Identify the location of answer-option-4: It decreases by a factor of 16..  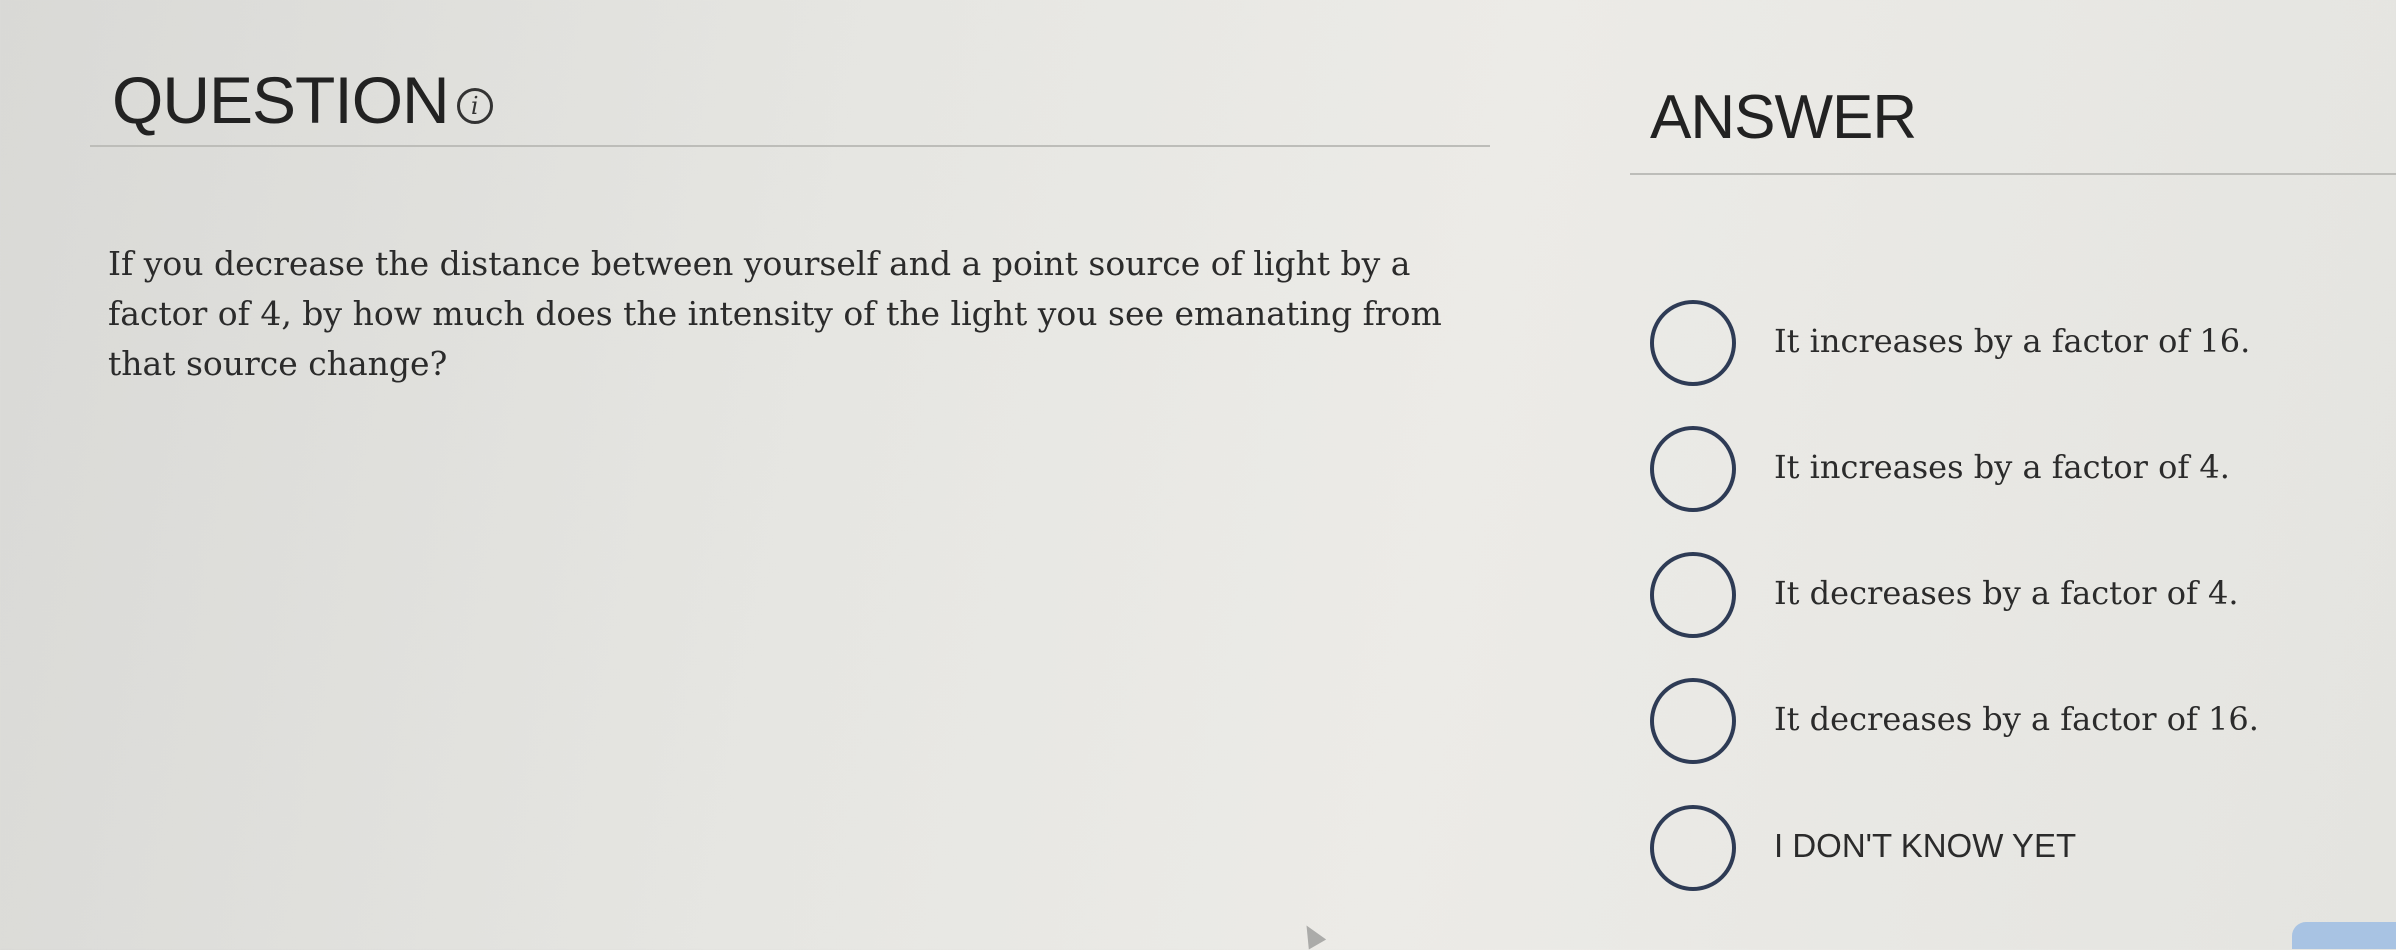
(1954, 721).